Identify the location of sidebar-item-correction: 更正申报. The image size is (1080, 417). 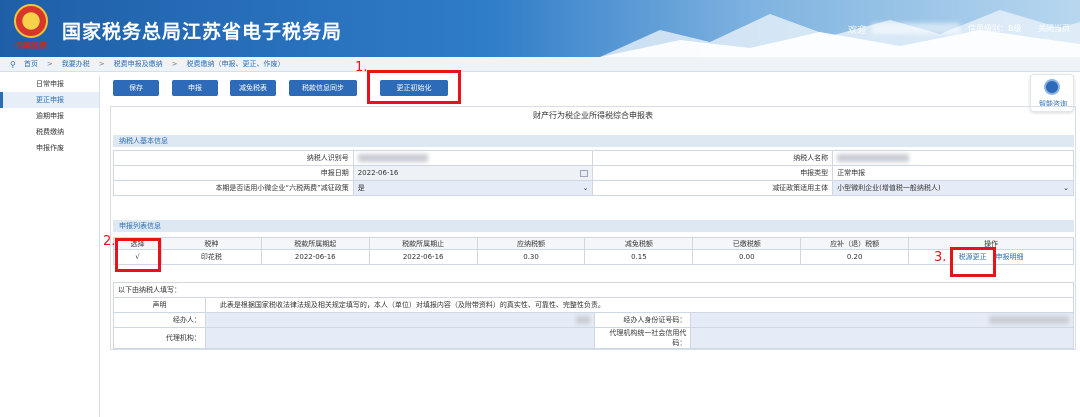
(49, 100).